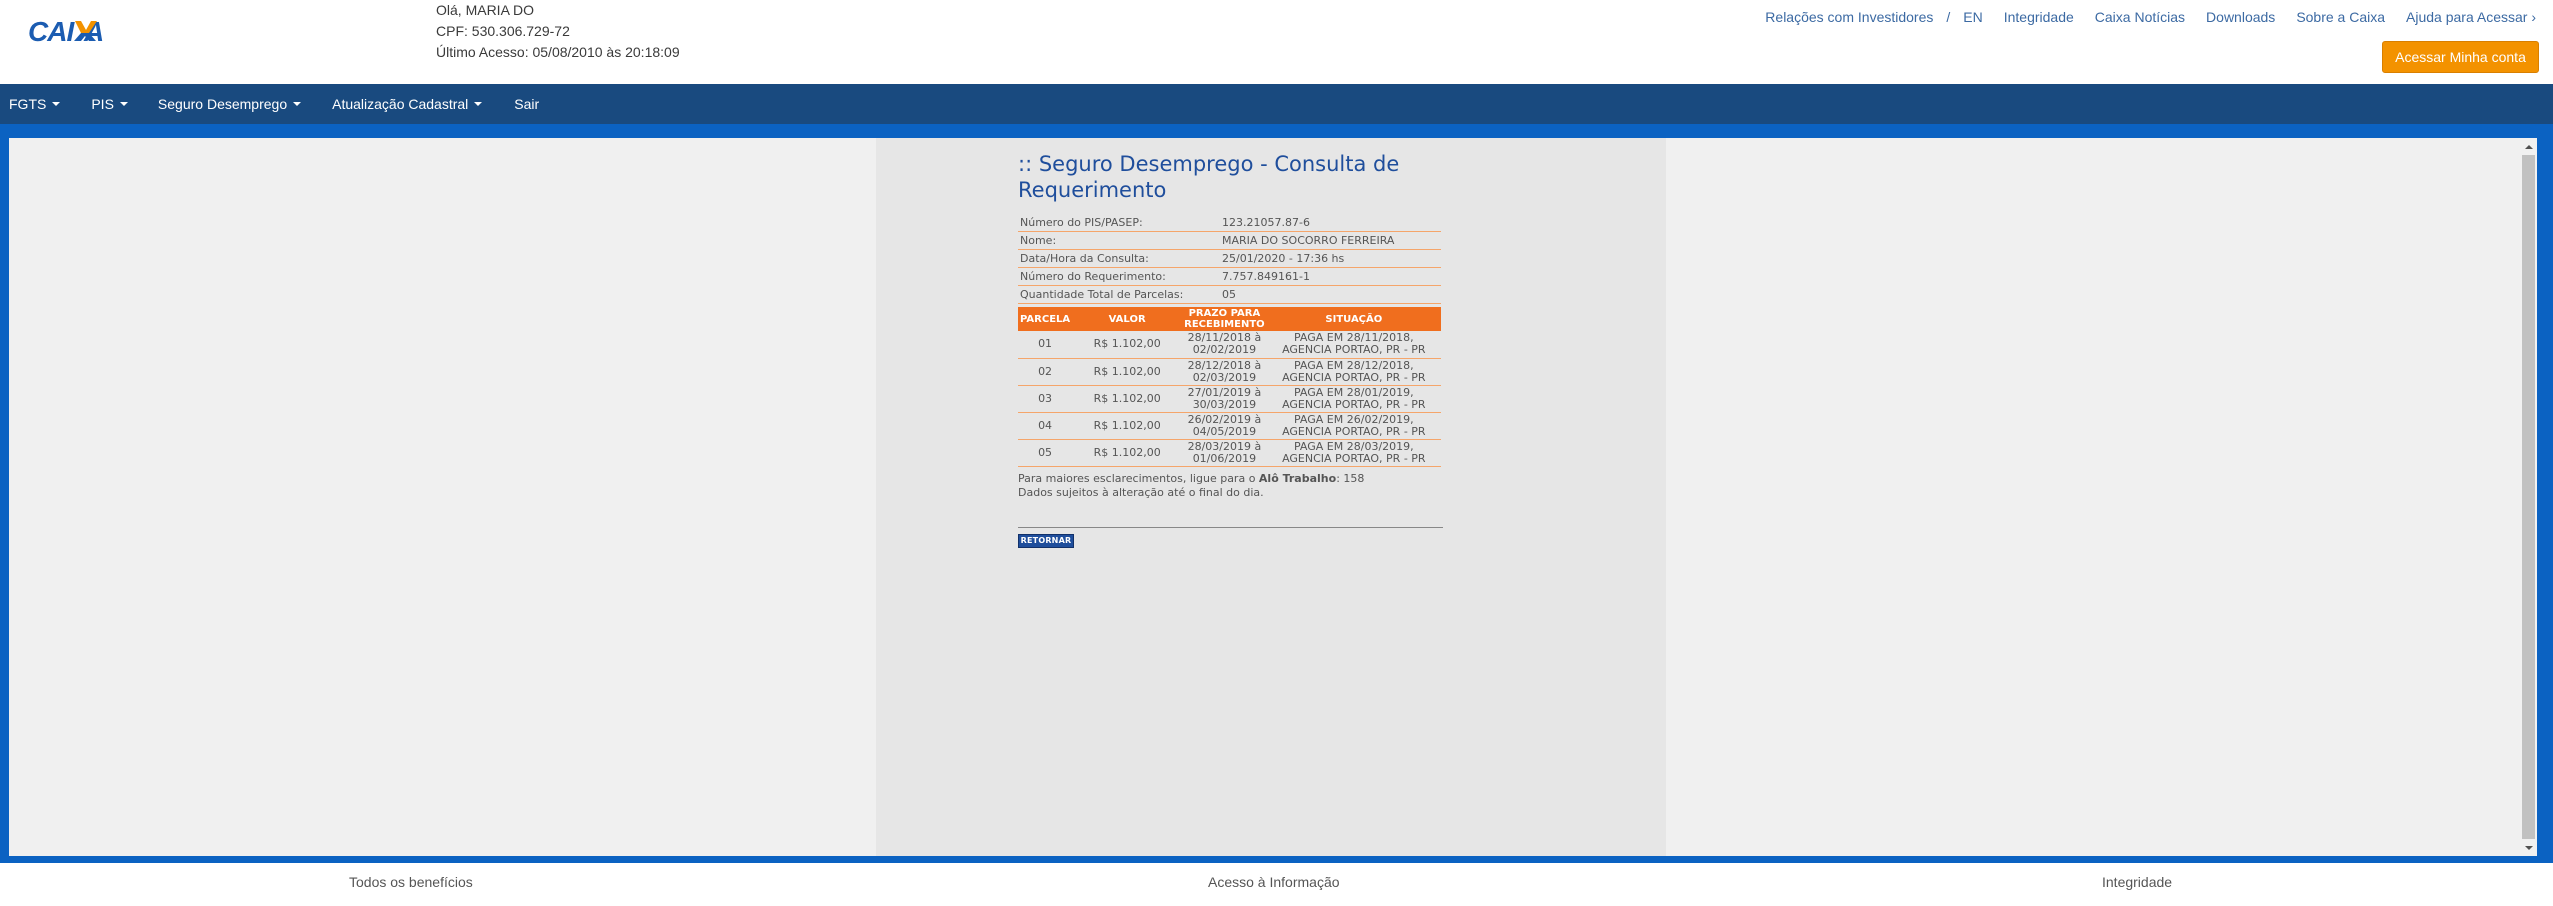  Describe the element at coordinates (1081, 222) in the screenshot. I see `info-label: Número do PIS/PASEP:` at that location.